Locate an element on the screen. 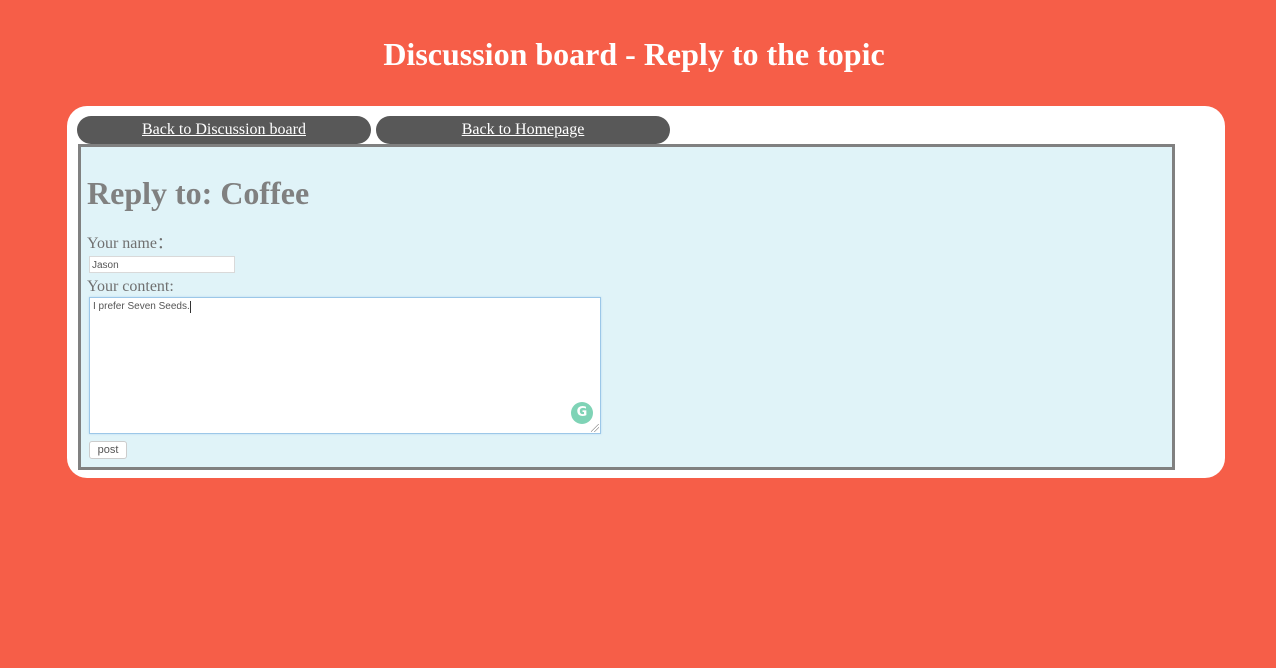 Image resolution: width=1276 pixels, height=668 pixels. name-input: Jason is located at coordinates (162, 264).